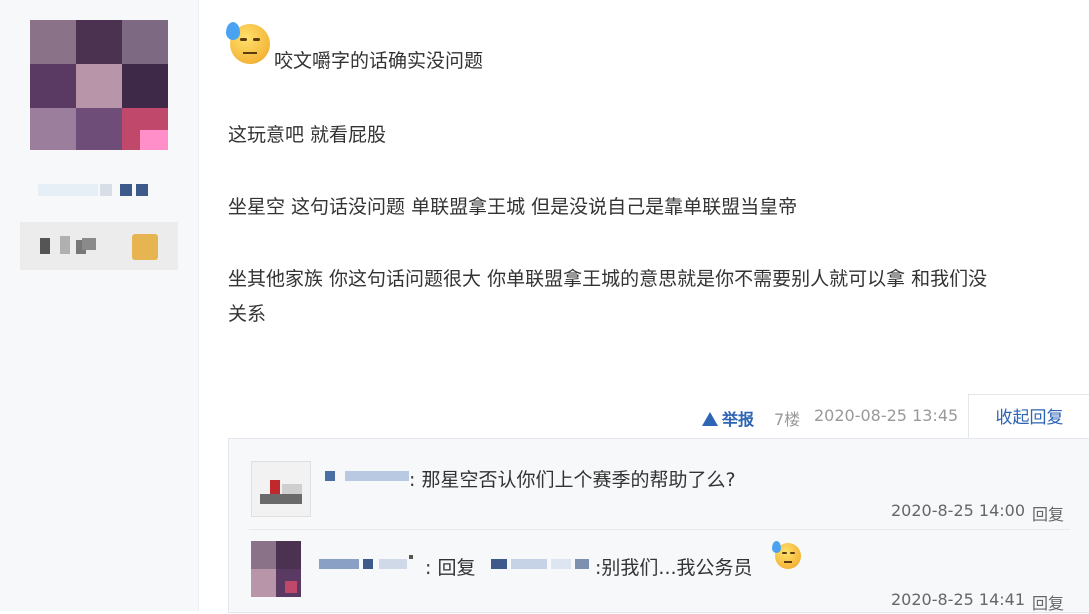 The height and width of the screenshot is (614, 1089). What do you see at coordinates (659, 529) in the screenshot?
I see `reply-divider` at bounding box center [659, 529].